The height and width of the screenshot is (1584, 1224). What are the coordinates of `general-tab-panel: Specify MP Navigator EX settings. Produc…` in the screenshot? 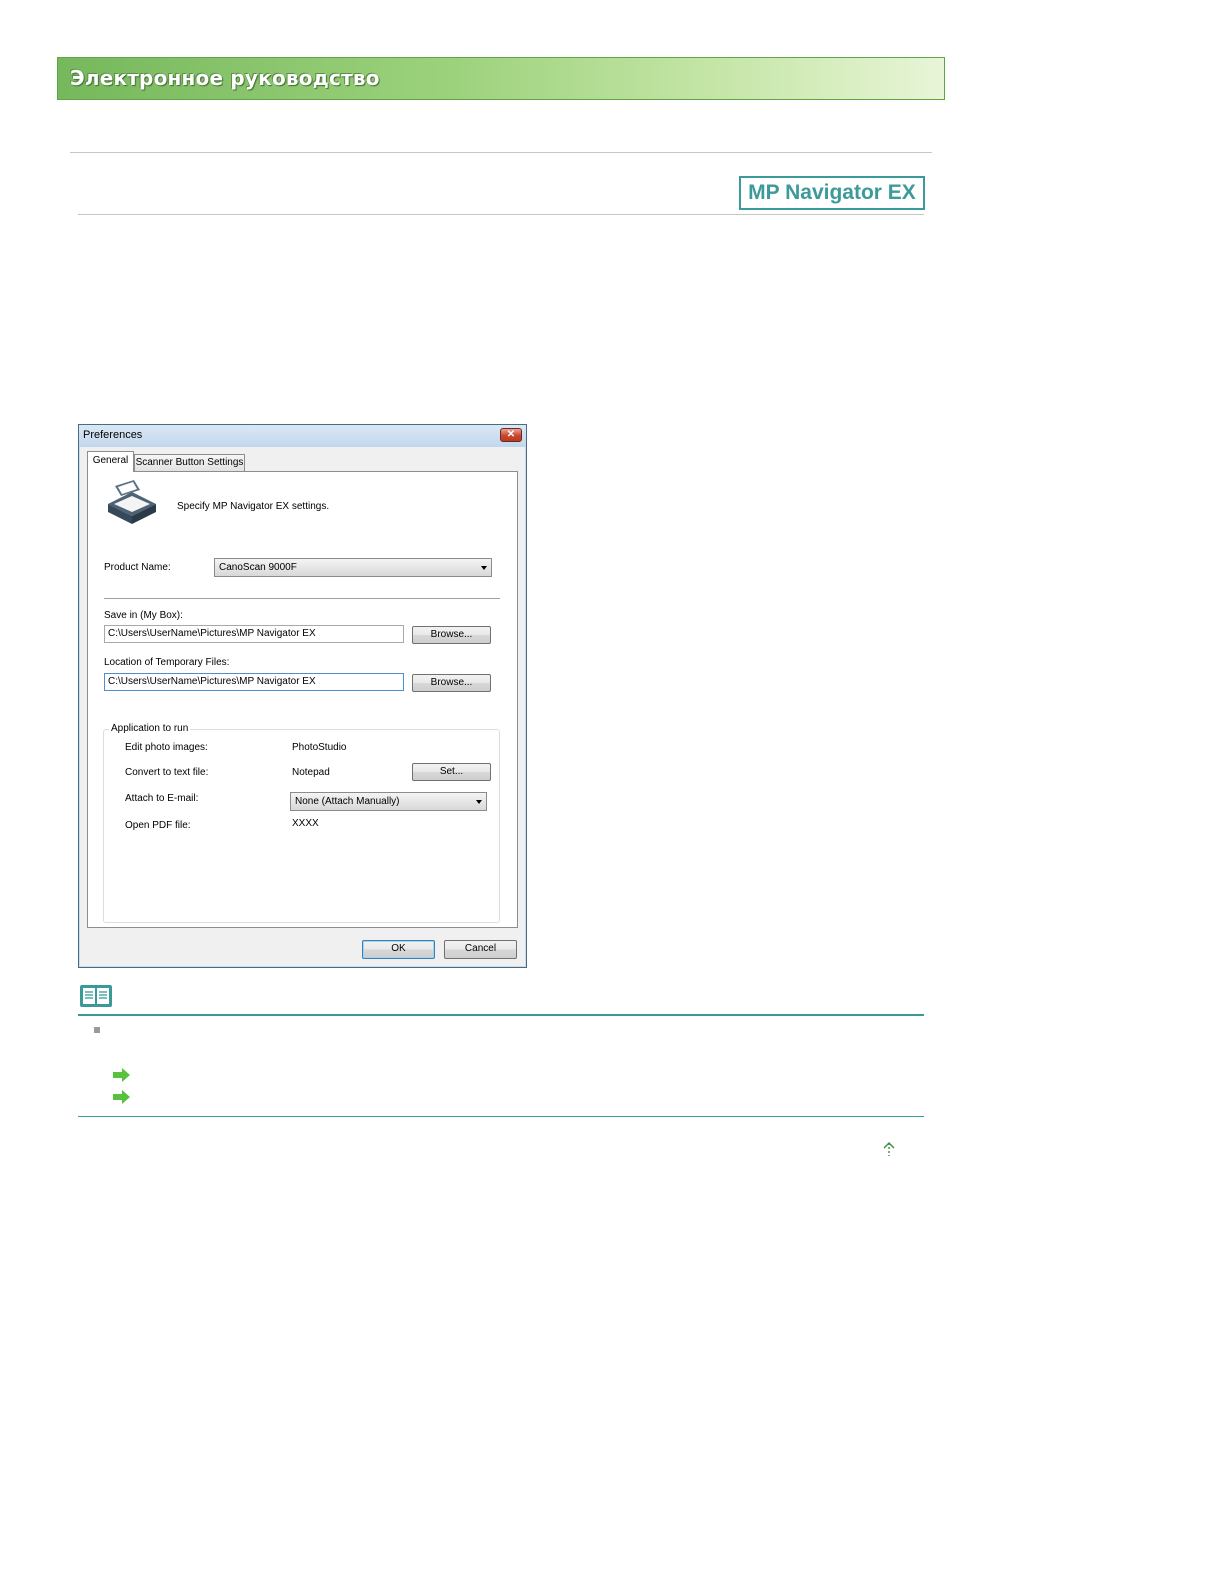 It's located at (302, 699).